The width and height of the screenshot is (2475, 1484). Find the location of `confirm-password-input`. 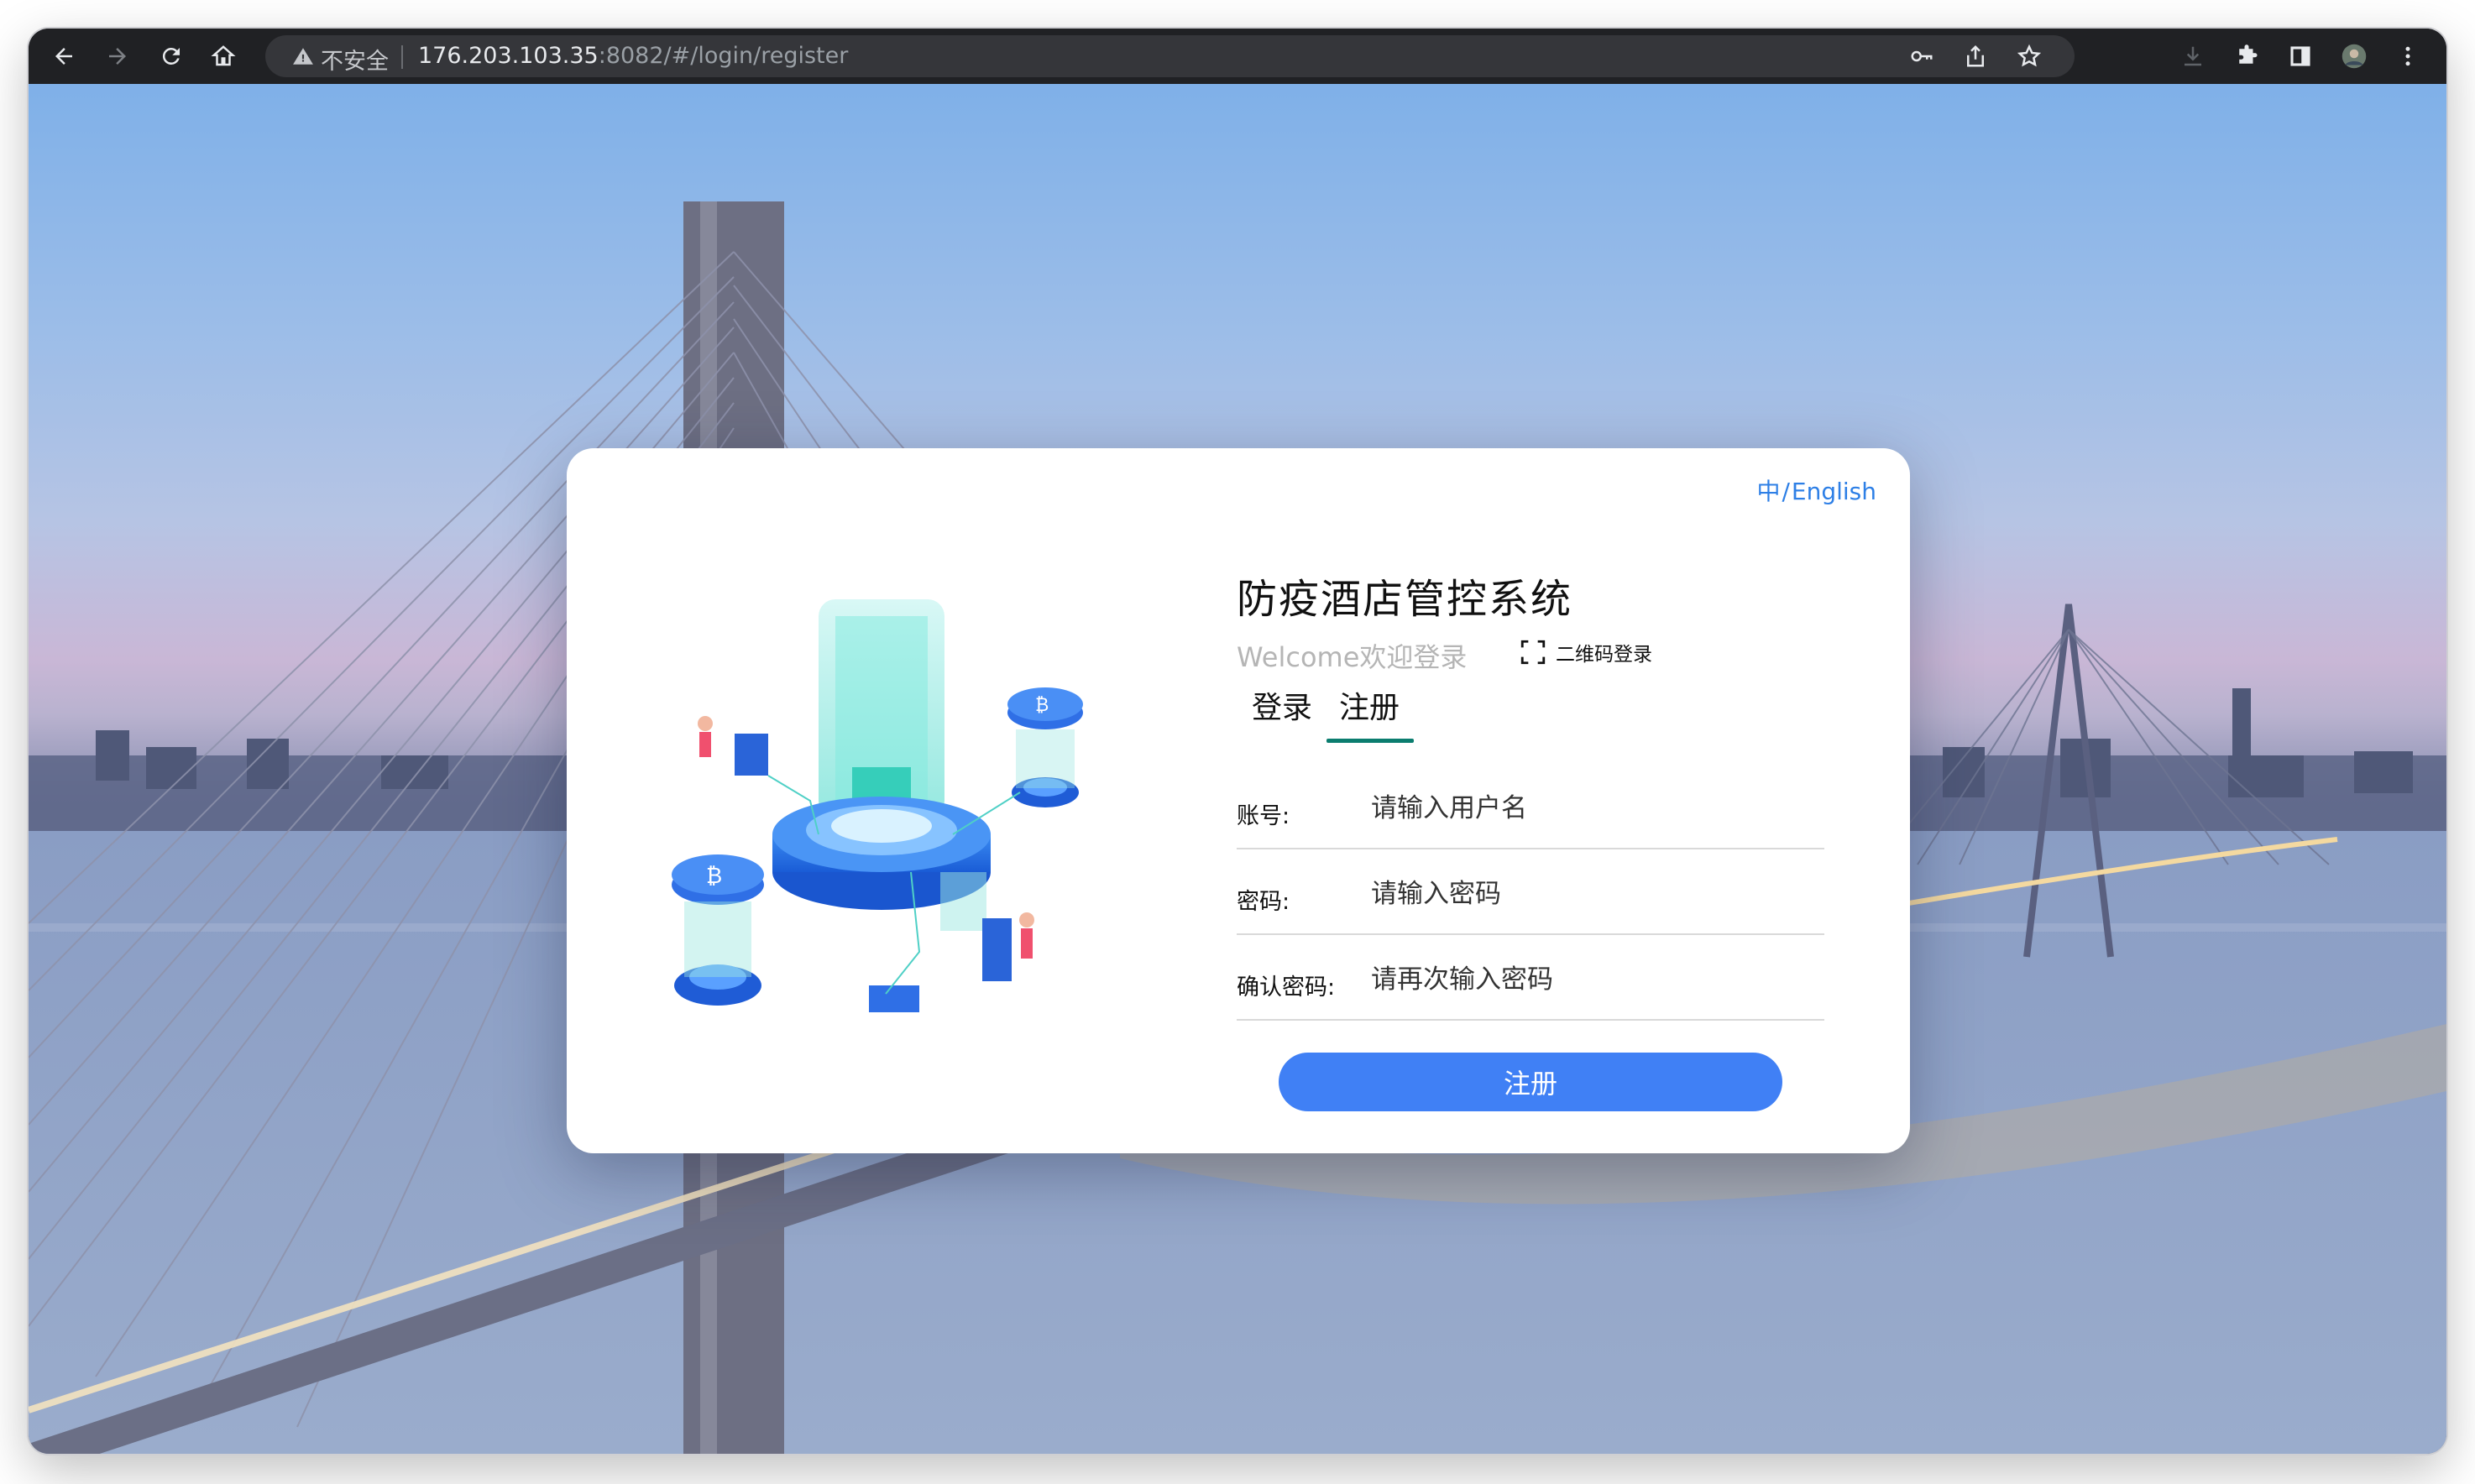

confirm-password-input is located at coordinates (1589, 980).